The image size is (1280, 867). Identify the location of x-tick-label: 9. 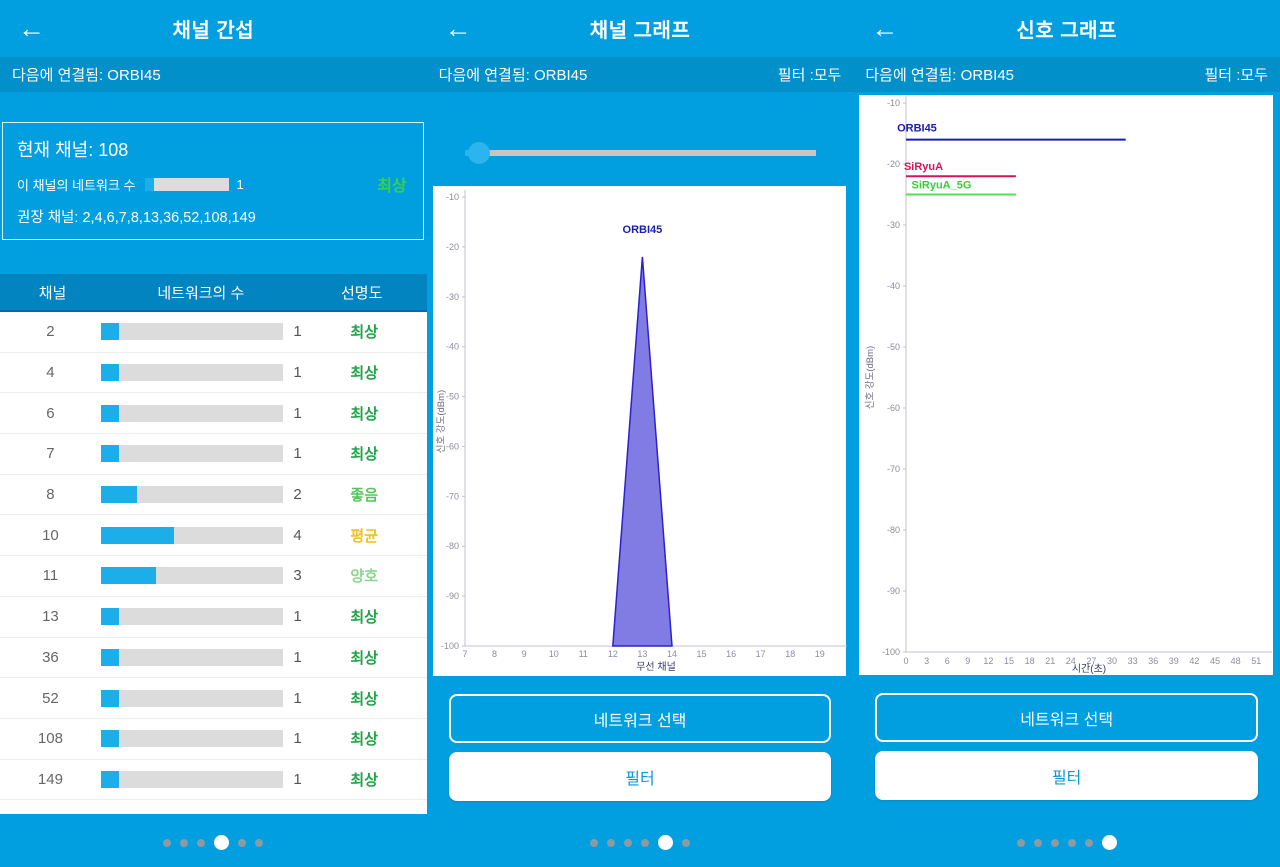
(523, 654).